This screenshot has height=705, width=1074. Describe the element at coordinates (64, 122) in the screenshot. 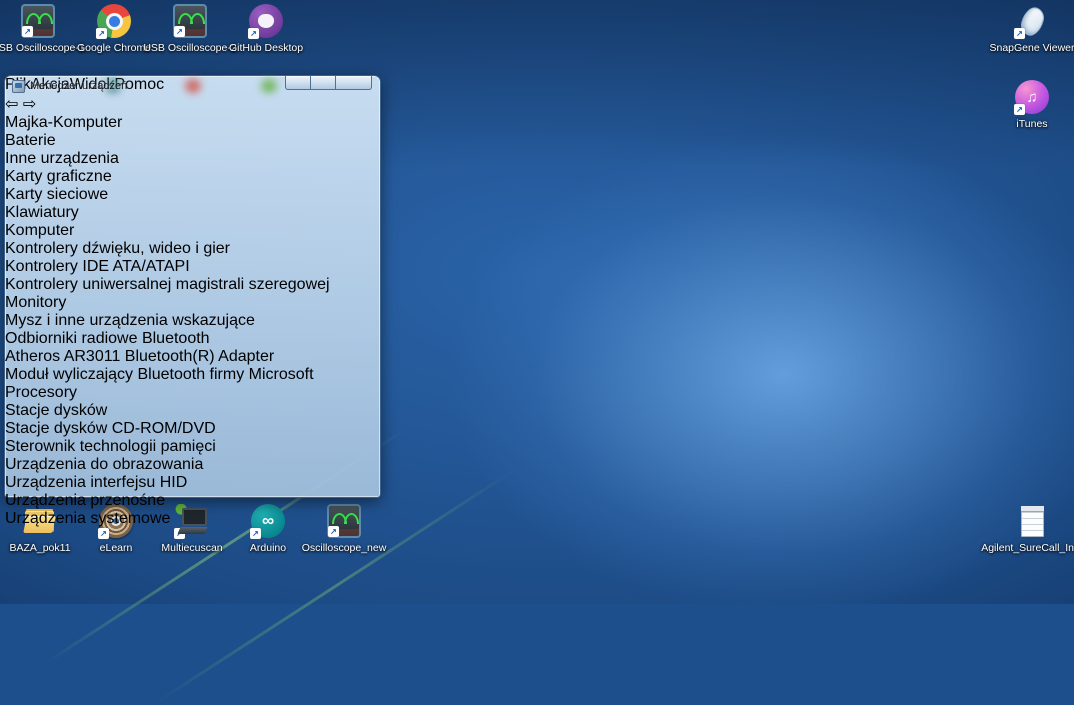

I see `device-tree-label: Majka-Komputer` at that location.